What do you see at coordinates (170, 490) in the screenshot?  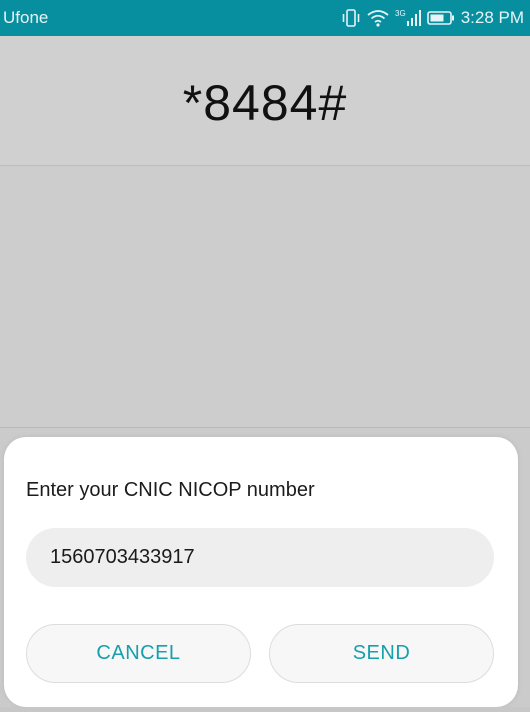 I see `dialog-title: Enter your CNIC NICOP number` at bounding box center [170, 490].